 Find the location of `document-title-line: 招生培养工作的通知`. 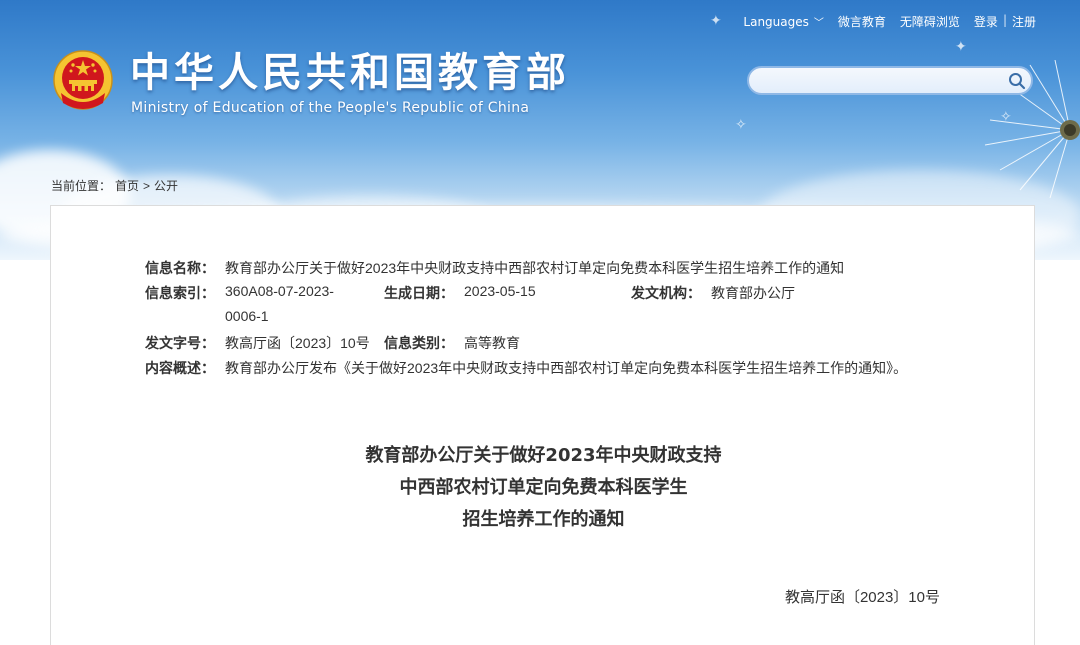

document-title-line: 招生培养工作的通知 is located at coordinates (543, 519).